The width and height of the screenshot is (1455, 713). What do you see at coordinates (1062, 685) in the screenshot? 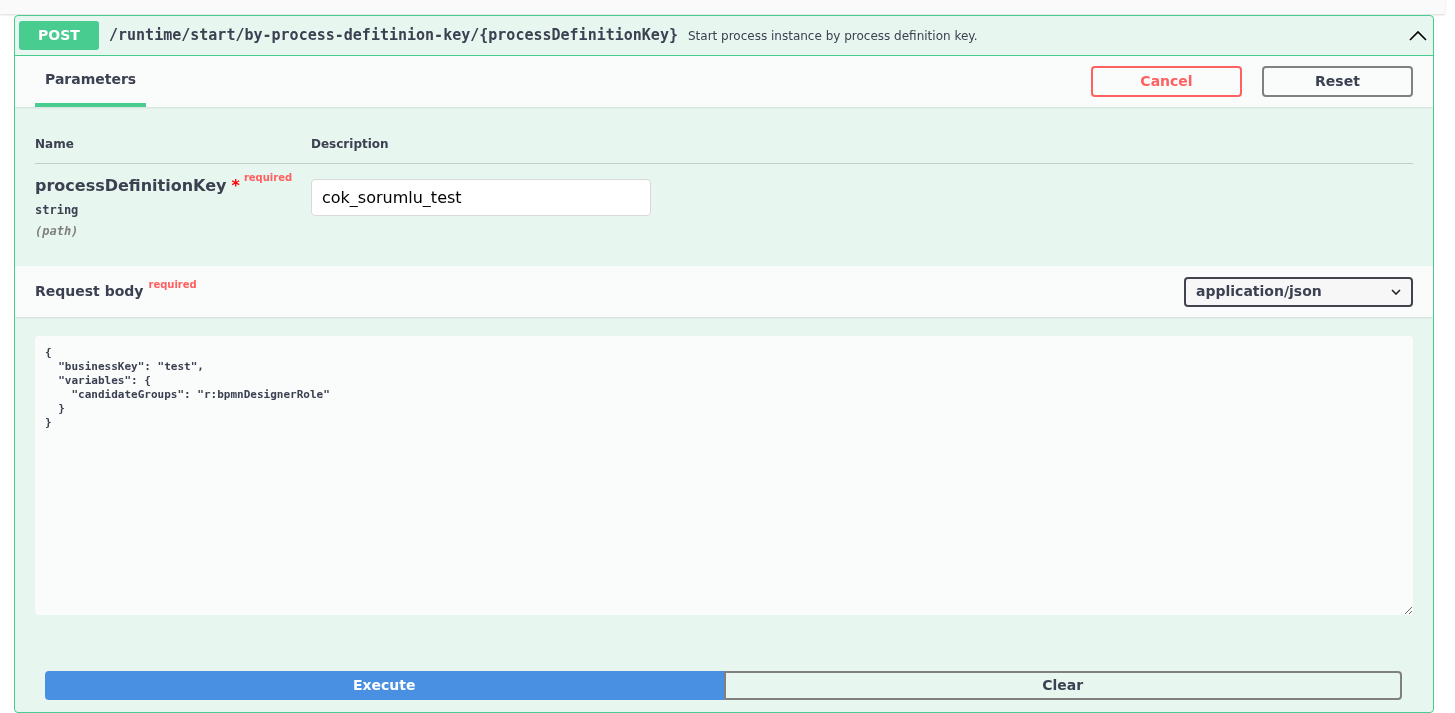
I see `clear-button: Clear` at bounding box center [1062, 685].